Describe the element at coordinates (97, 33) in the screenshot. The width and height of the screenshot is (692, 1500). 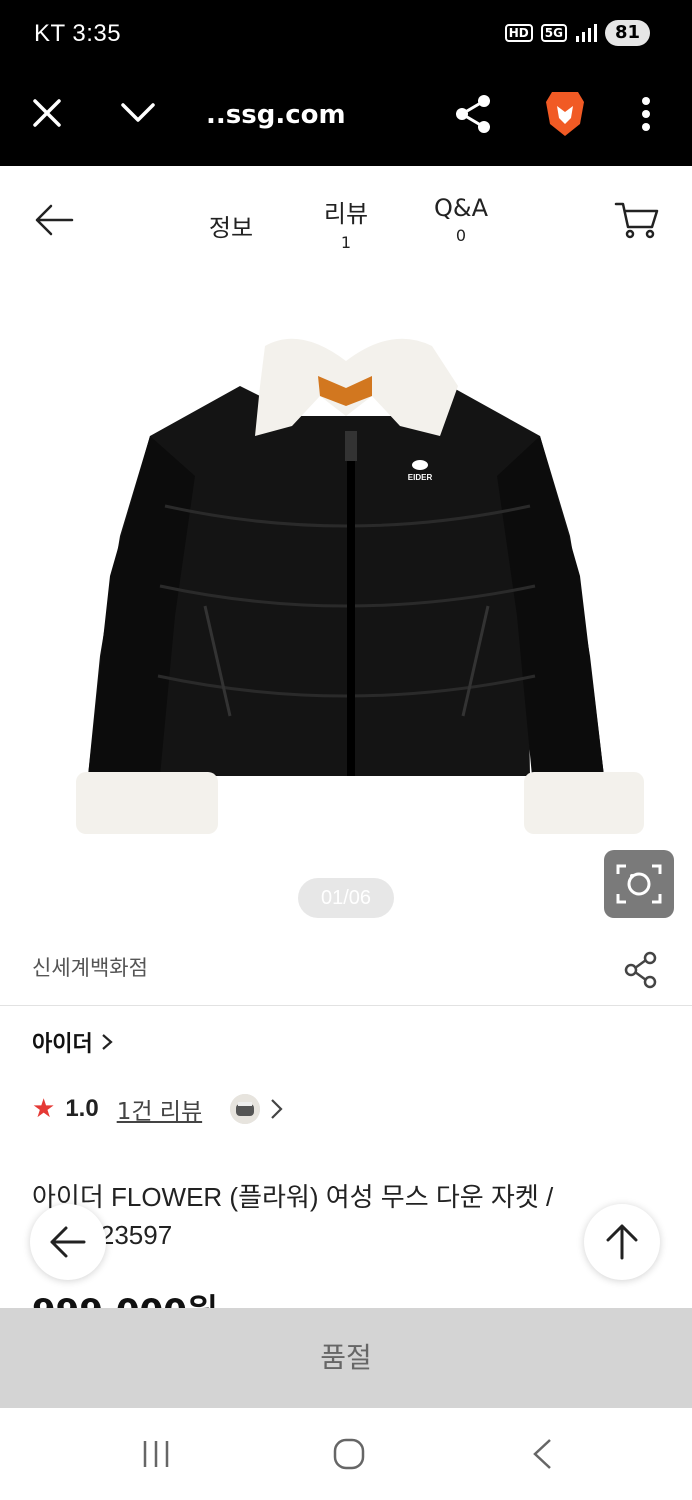
I see `time-label: 3:35` at that location.